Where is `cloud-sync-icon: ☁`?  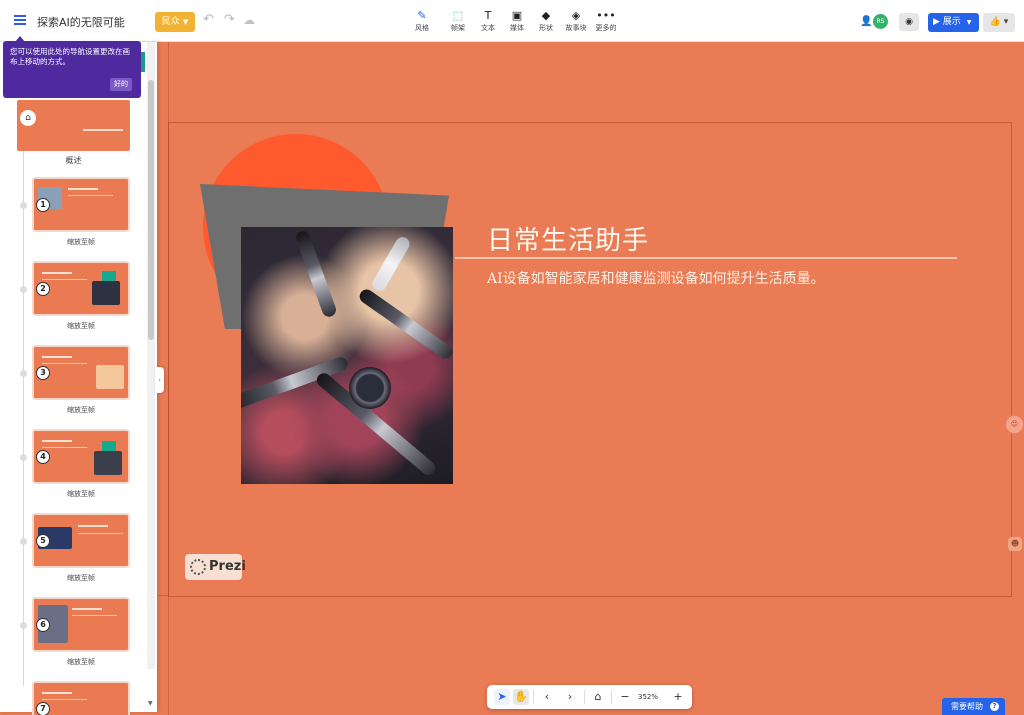 cloud-sync-icon: ☁ is located at coordinates (249, 20).